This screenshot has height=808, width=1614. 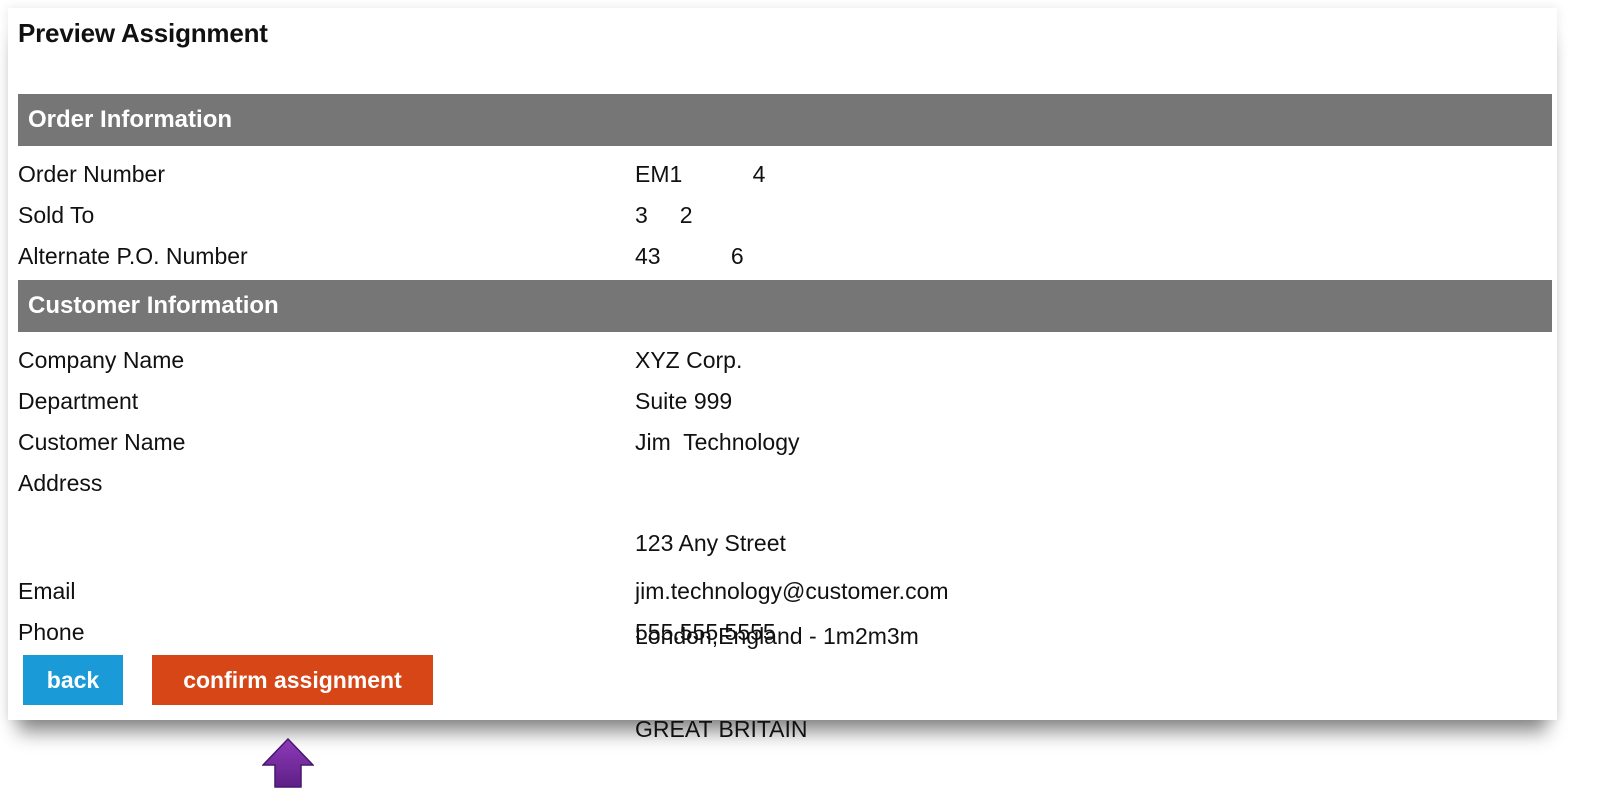 I want to click on sold-to-label: Sold To, so click(x=56, y=215).